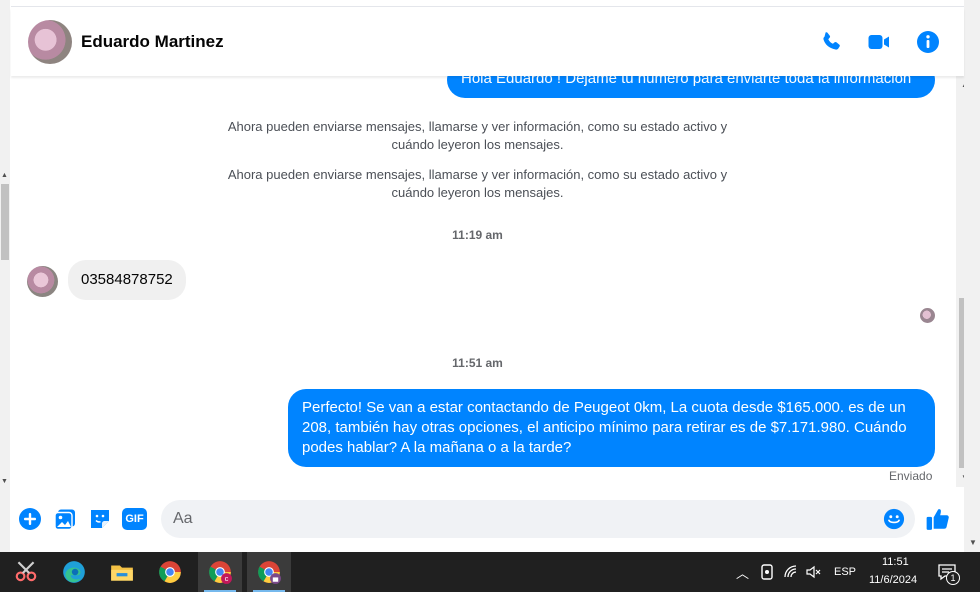 The width and height of the screenshot is (980, 592). What do you see at coordinates (74, 572) in the screenshot?
I see `edge-icon` at bounding box center [74, 572].